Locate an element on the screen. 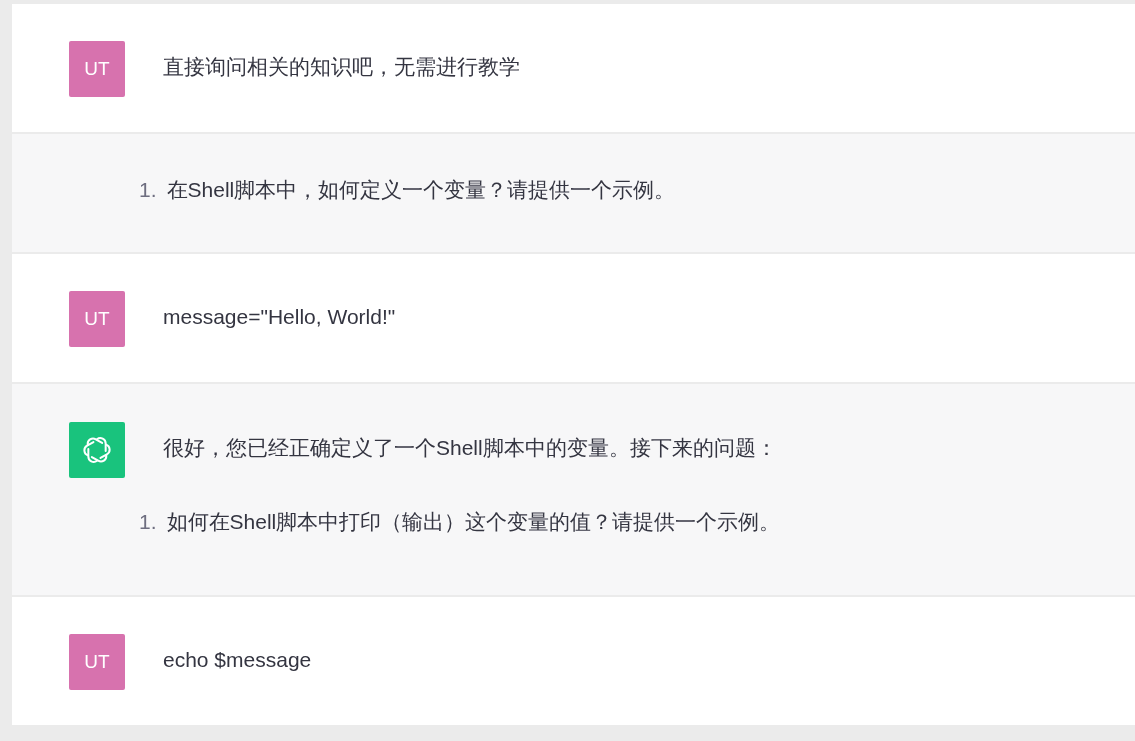 The height and width of the screenshot is (741, 1135). message-text: 很好，您已经正确定义了一个Shell脚本中的变量。接下来的问题： is located at coordinates (470, 448).